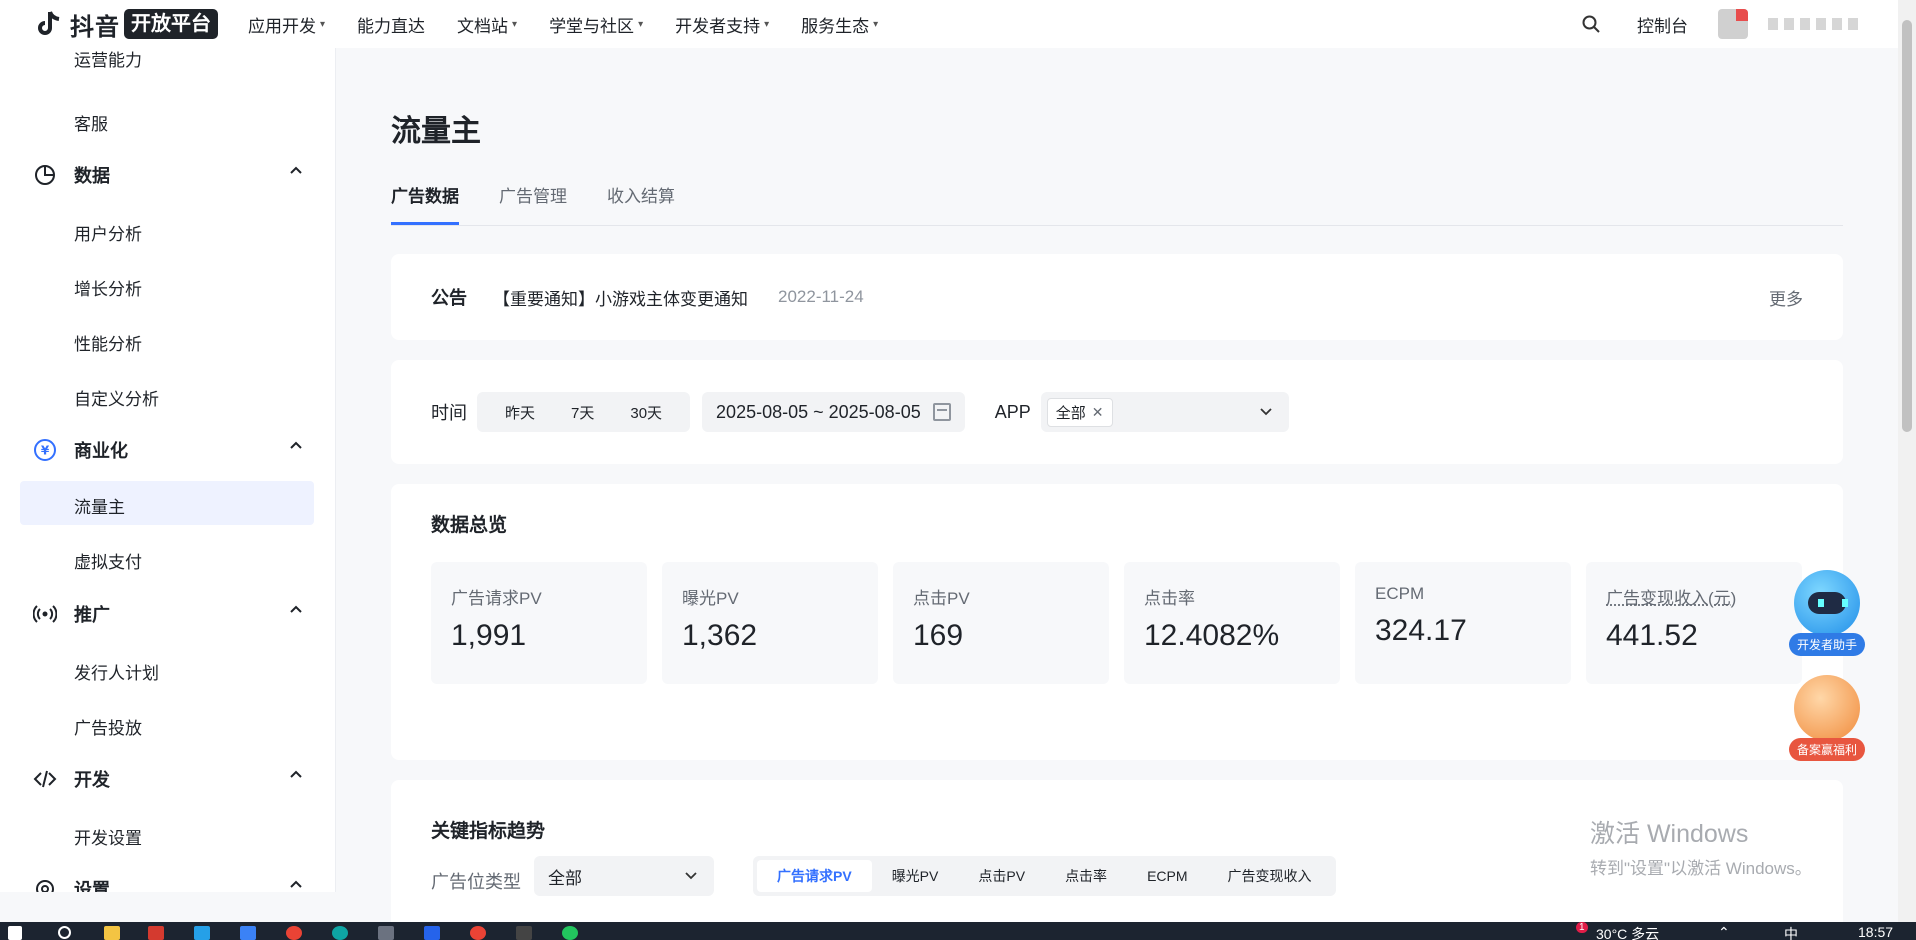 This screenshot has height=940, width=1916. Describe the element at coordinates (1001, 623) in the screenshot. I see `metric-card-click-pv: 点击PV 169` at that location.